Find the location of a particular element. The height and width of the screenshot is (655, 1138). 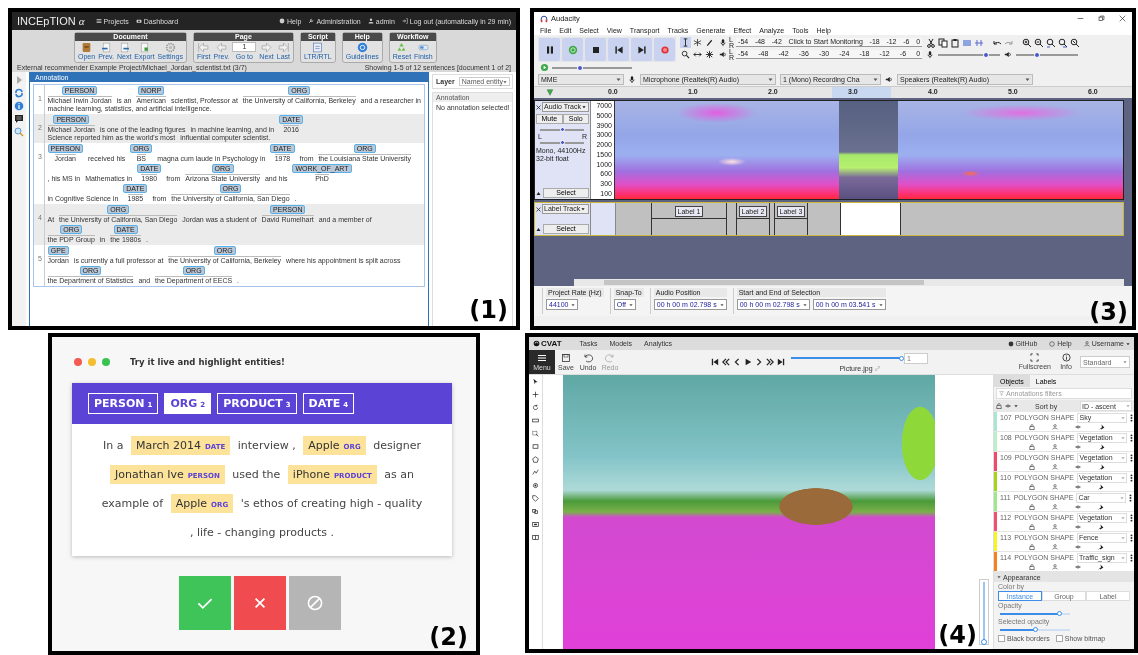

play-head-icon is located at coordinates (550, 92).